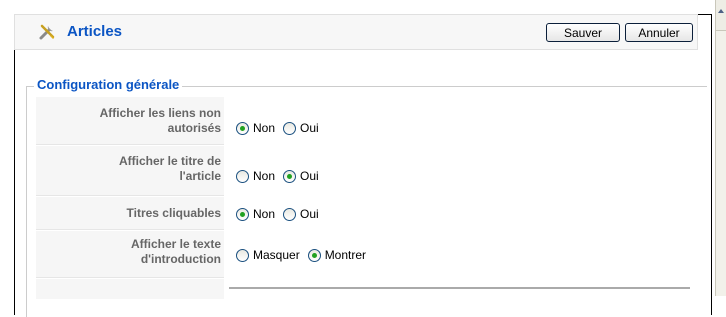 The image size is (726, 317). Describe the element at coordinates (721, 11) in the screenshot. I see `arrow-up-icon` at that location.